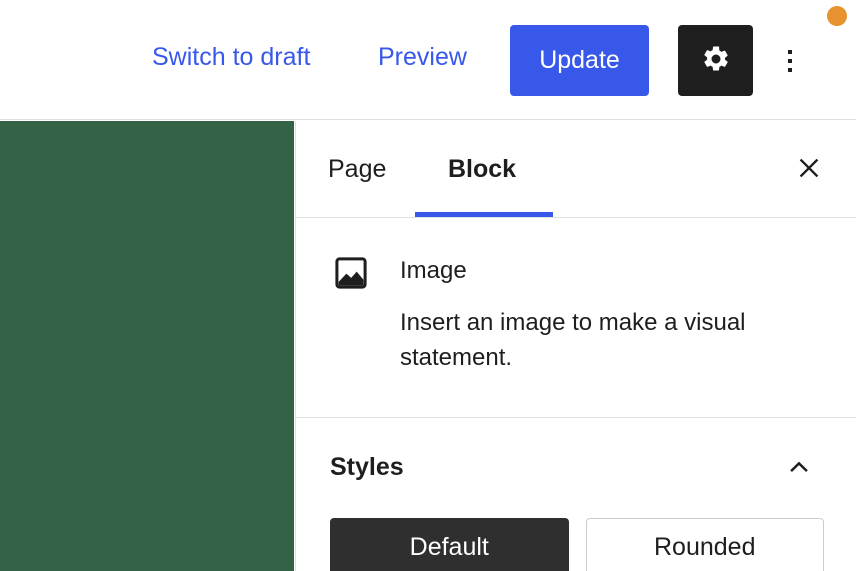 This screenshot has height=571, width=856. I want to click on gear-icon, so click(716, 60).